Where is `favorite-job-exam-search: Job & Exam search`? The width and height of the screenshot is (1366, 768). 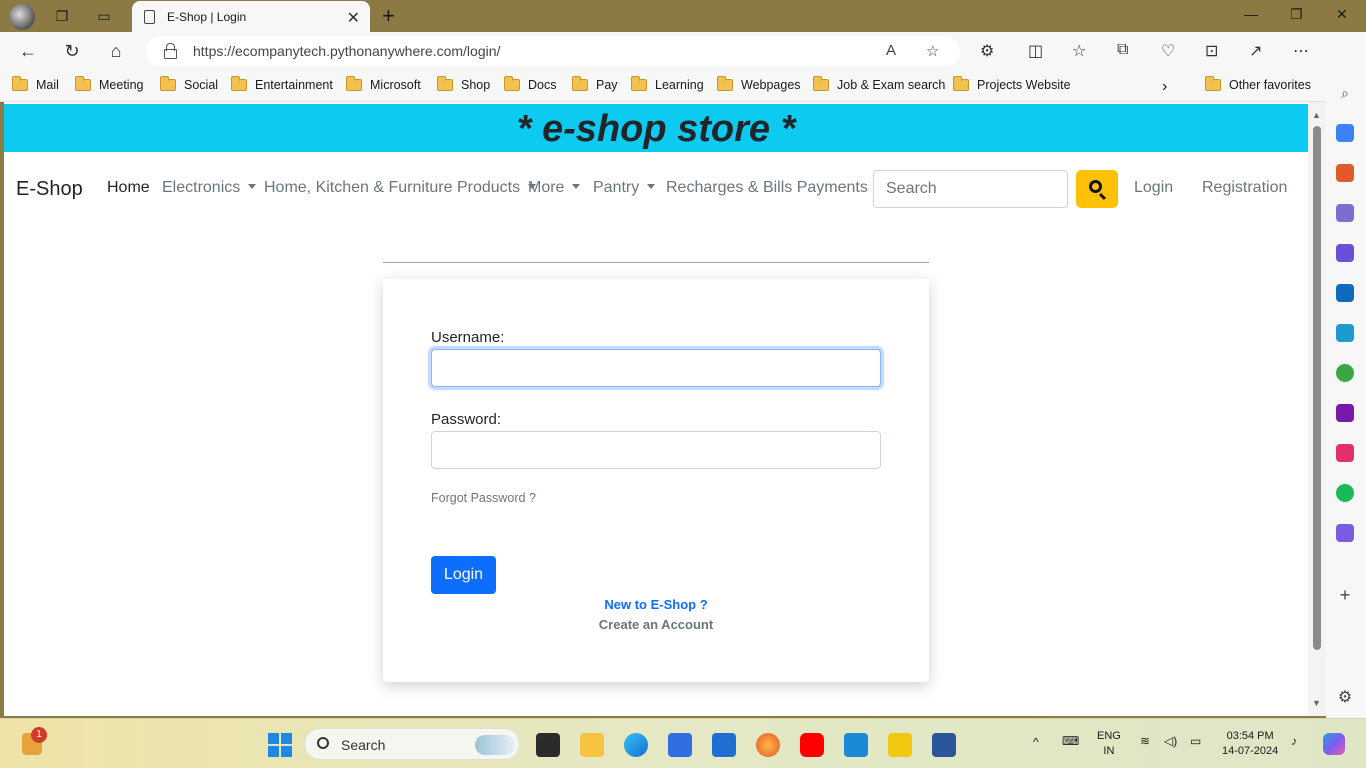
favorite-job-exam-search: Job & Exam search is located at coordinates (879, 84).